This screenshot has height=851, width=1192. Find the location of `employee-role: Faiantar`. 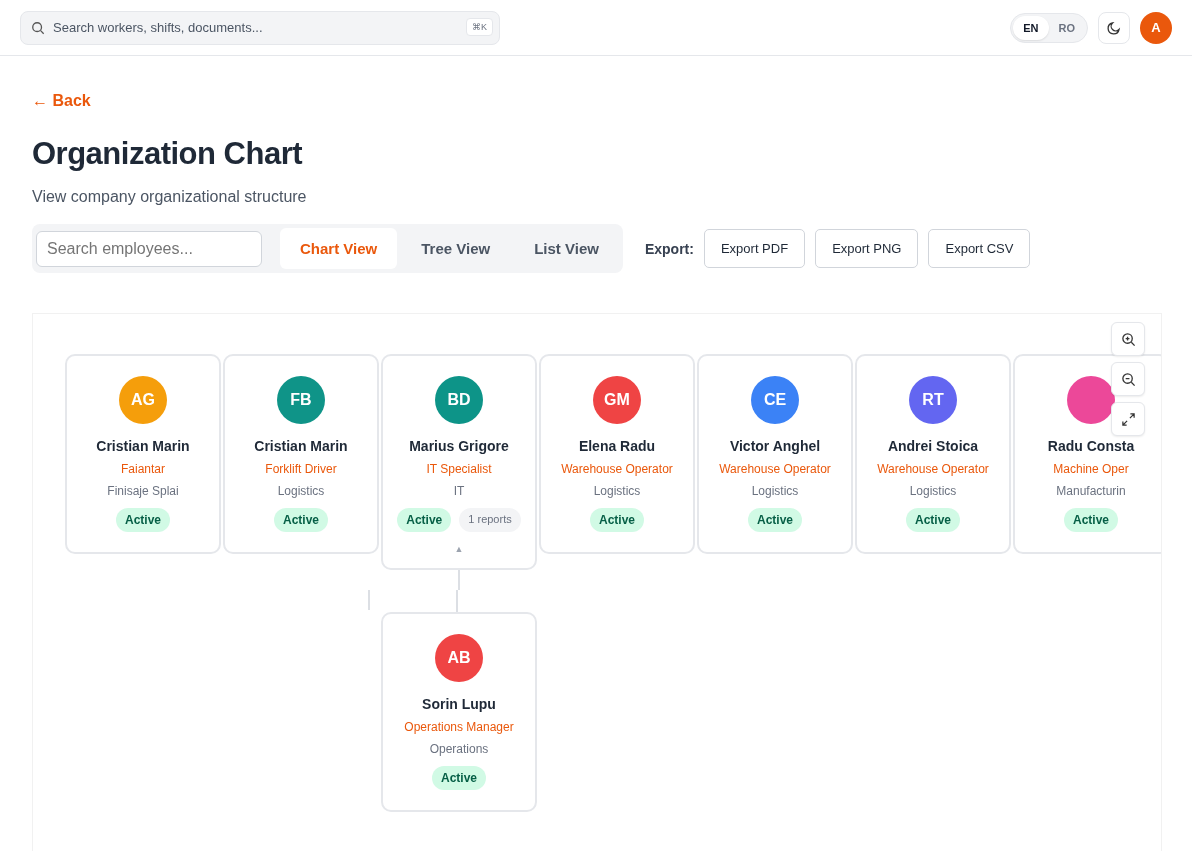

employee-role: Faiantar is located at coordinates (143, 469).